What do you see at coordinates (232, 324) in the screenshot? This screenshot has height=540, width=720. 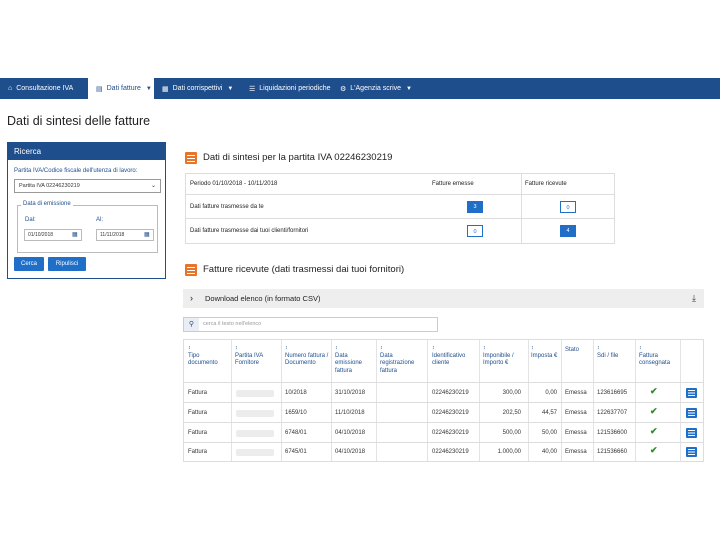 I see `search-input: cerca il testo nell'elenco` at bounding box center [232, 324].